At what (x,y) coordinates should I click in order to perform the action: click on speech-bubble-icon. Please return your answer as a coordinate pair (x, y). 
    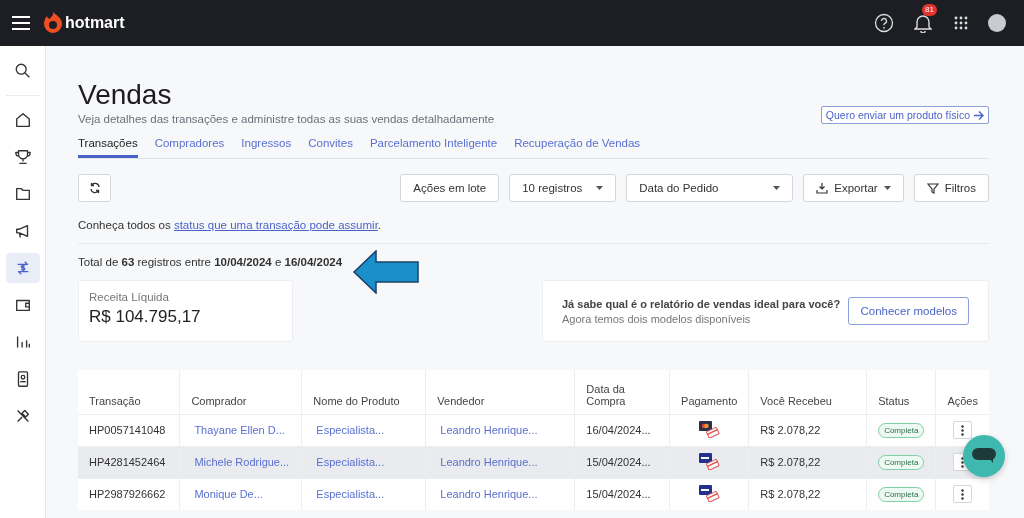
    Looking at the image, I should click on (984, 456).